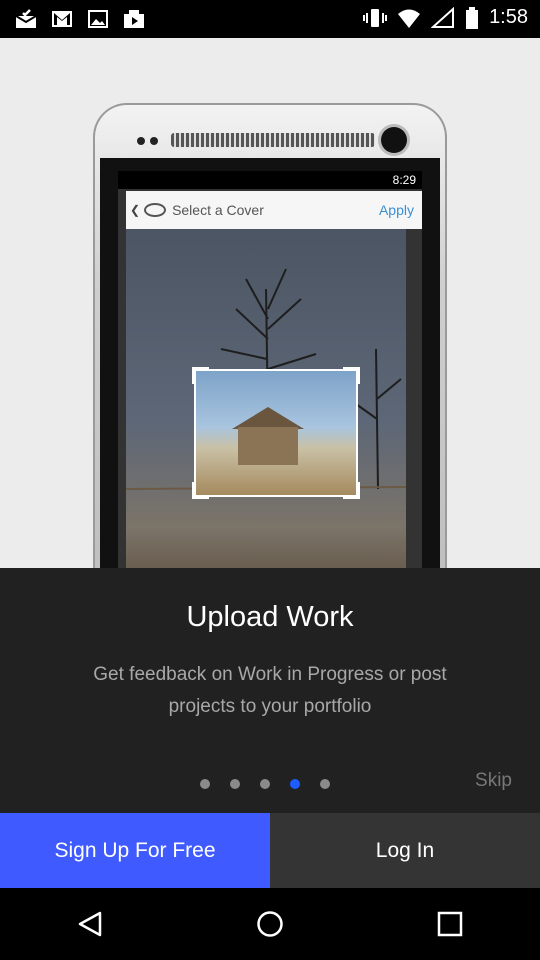  What do you see at coordinates (268, 418) in the screenshot?
I see `house-roof` at bounding box center [268, 418].